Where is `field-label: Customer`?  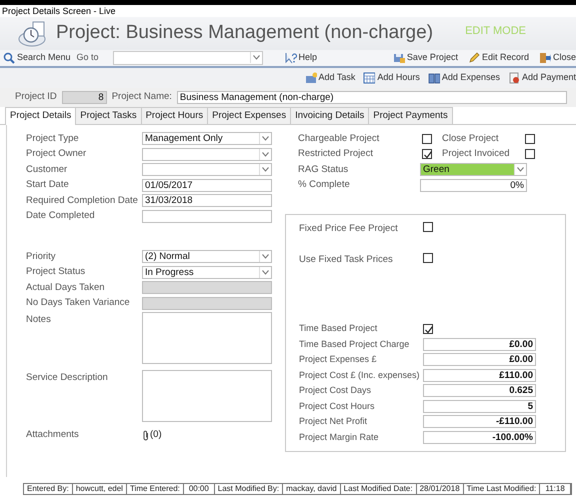 field-label: Customer is located at coordinates (47, 169).